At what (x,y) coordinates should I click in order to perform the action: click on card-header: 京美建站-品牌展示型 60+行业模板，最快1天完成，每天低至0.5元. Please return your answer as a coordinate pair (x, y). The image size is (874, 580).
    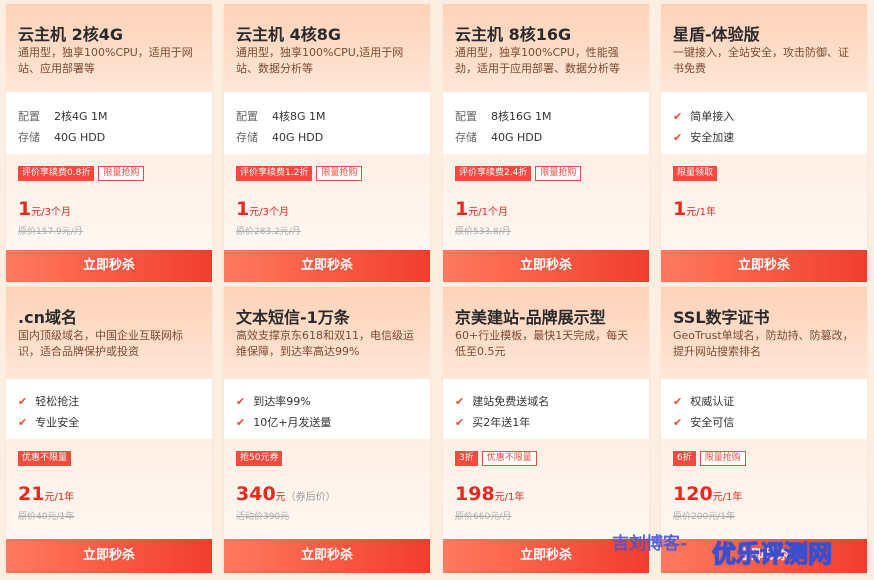
    Looking at the image, I should click on (546, 333).